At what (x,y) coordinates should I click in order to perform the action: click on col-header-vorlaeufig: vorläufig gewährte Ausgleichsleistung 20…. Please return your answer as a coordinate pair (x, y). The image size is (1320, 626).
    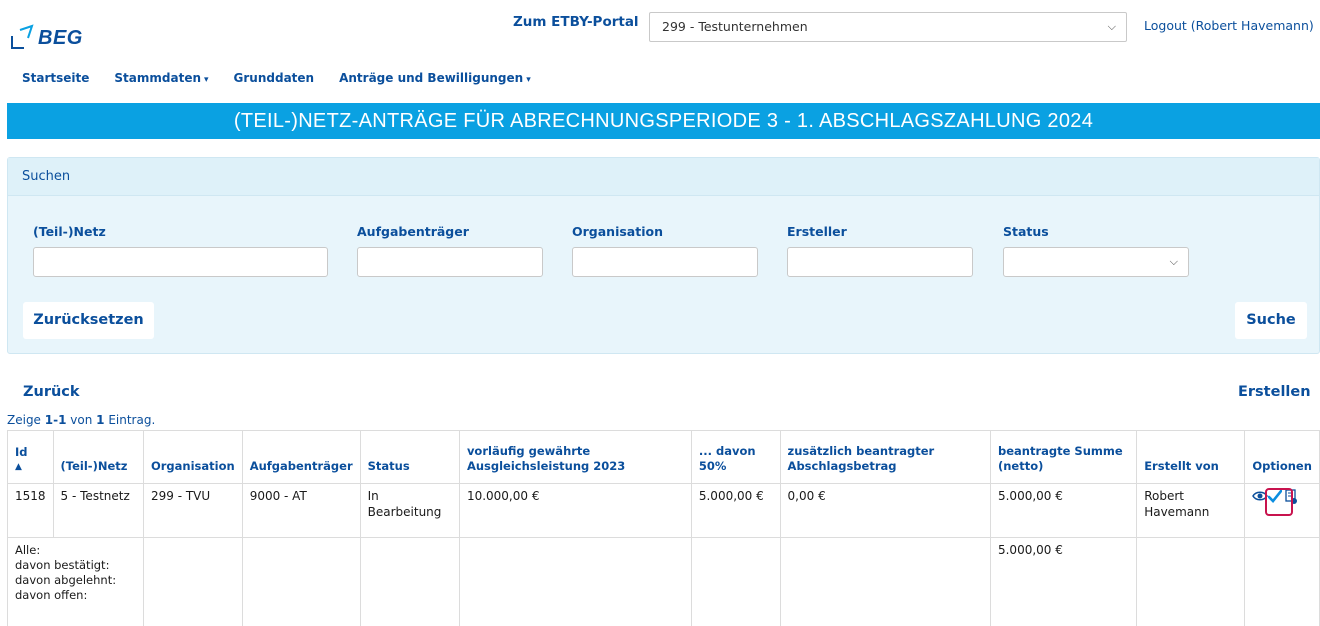
    Looking at the image, I should click on (575, 457).